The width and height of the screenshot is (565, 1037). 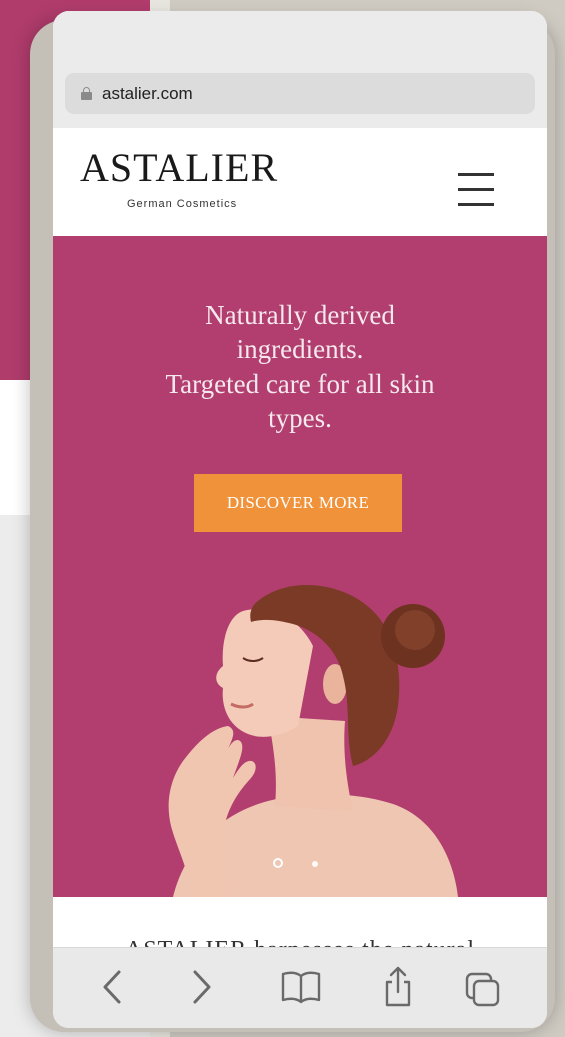 I want to click on hero-line: Targeted care for all skin, so click(x=300, y=383).